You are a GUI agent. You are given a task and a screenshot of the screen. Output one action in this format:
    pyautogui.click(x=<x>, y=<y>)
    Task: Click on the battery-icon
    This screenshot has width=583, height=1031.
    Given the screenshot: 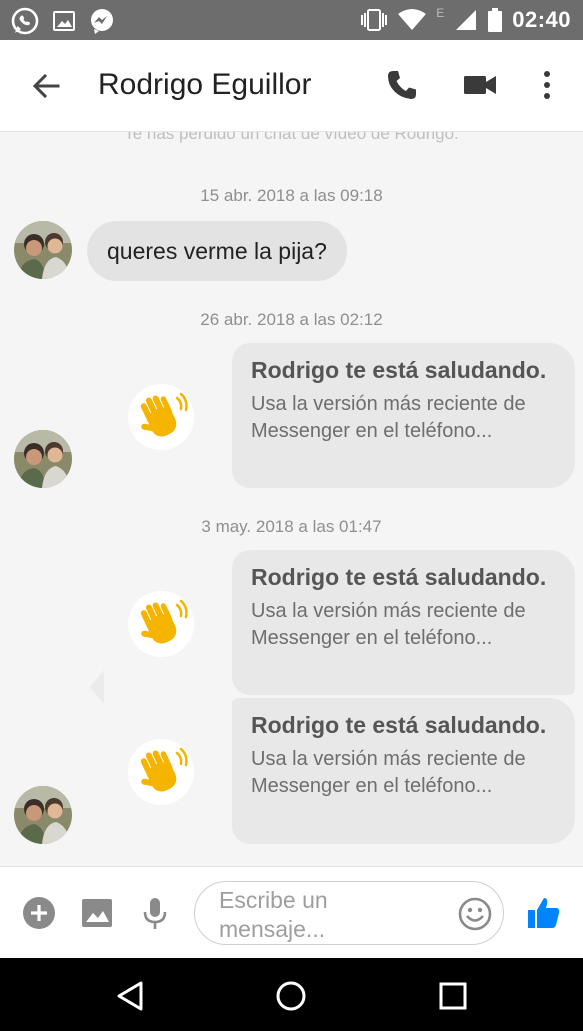 What is the action you would take?
    pyautogui.click(x=495, y=20)
    